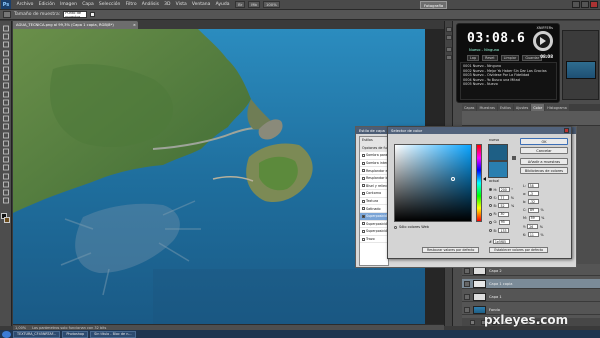 Image resolution: width=600 pixels, height=338 pixels. I want to click on menu-item-9: Ventana, so click(201, 4).